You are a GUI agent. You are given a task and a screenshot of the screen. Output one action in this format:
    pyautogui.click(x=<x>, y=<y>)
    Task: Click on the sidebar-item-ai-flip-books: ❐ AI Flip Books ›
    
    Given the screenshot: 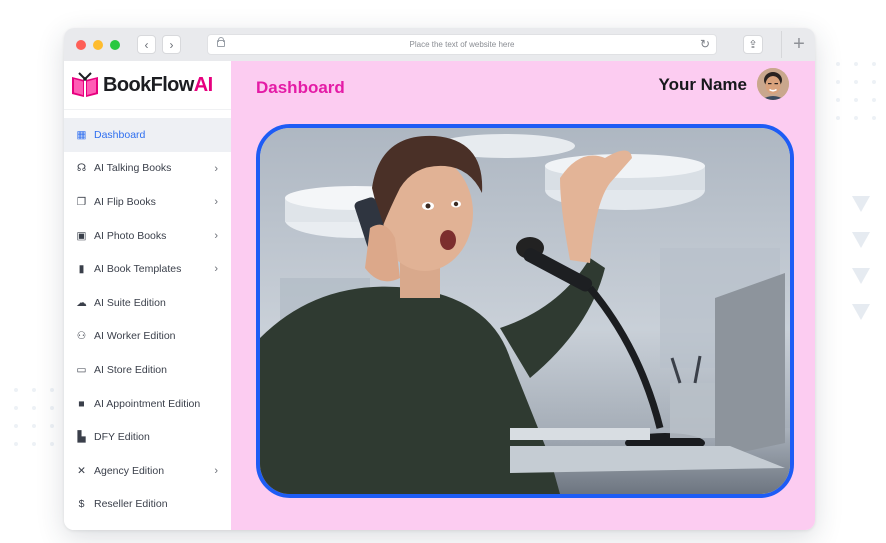 What is the action you would take?
    pyautogui.click(x=147, y=202)
    